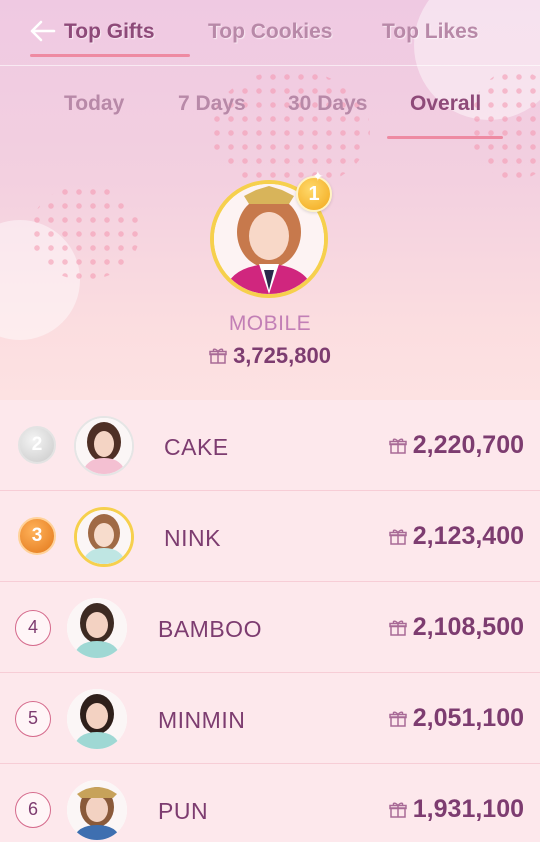 The width and height of the screenshot is (540, 842). I want to click on active-tab-indicator, so click(110, 55).